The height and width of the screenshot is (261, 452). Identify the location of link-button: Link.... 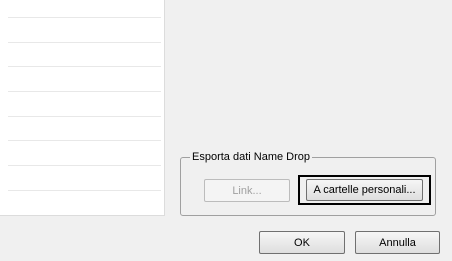
(247, 190).